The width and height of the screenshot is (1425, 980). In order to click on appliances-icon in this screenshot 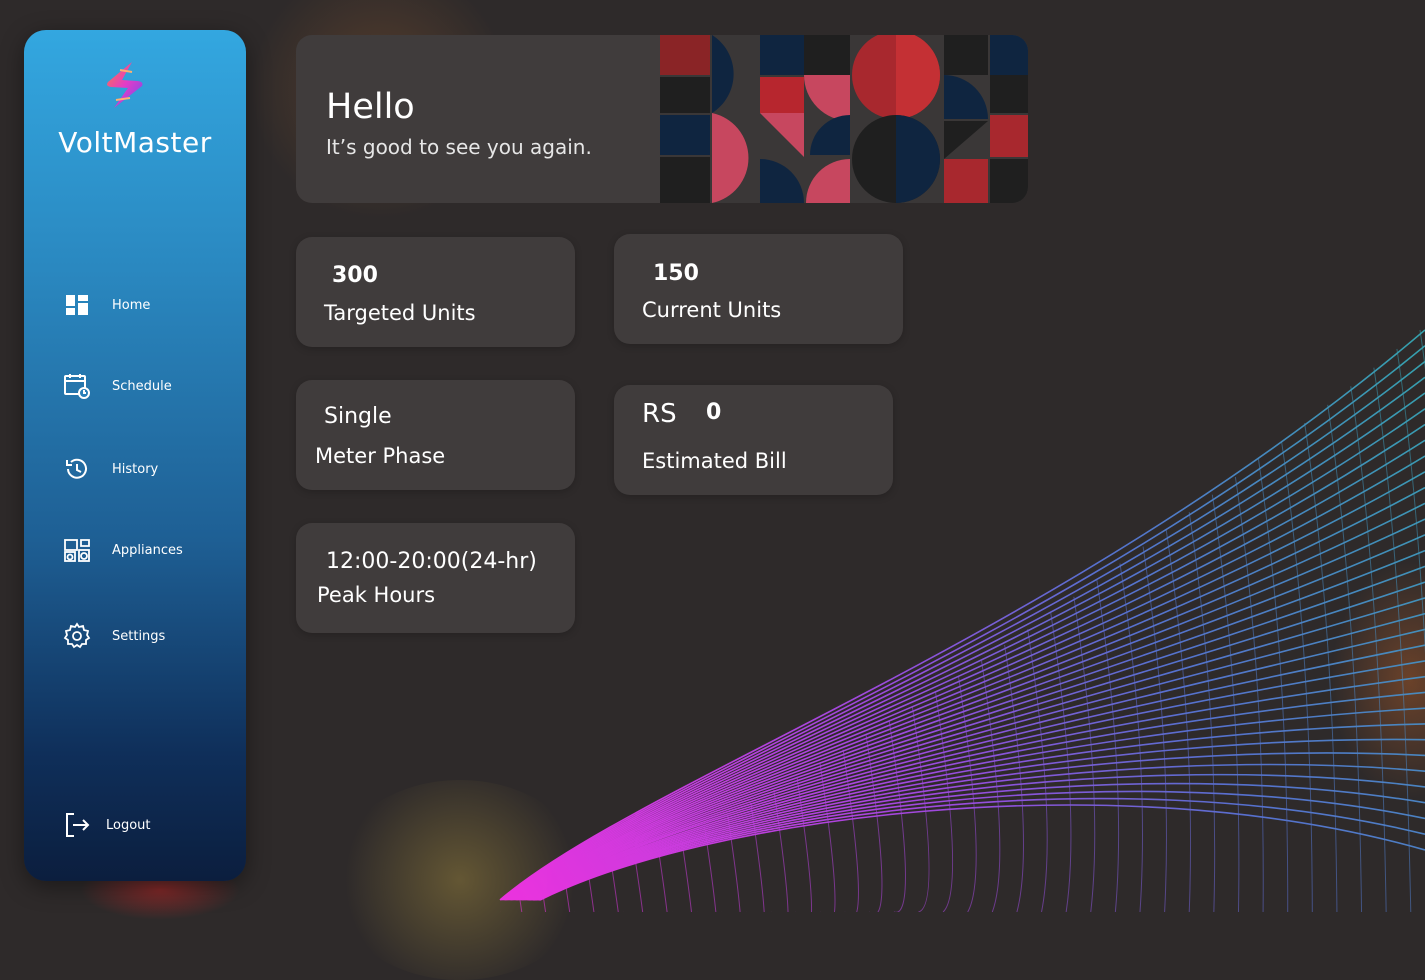, I will do `click(77, 550)`.